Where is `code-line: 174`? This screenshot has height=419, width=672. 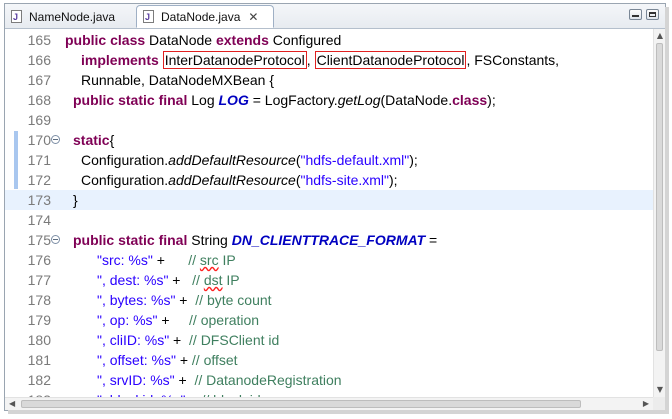 code-line: 174 is located at coordinates (329, 220).